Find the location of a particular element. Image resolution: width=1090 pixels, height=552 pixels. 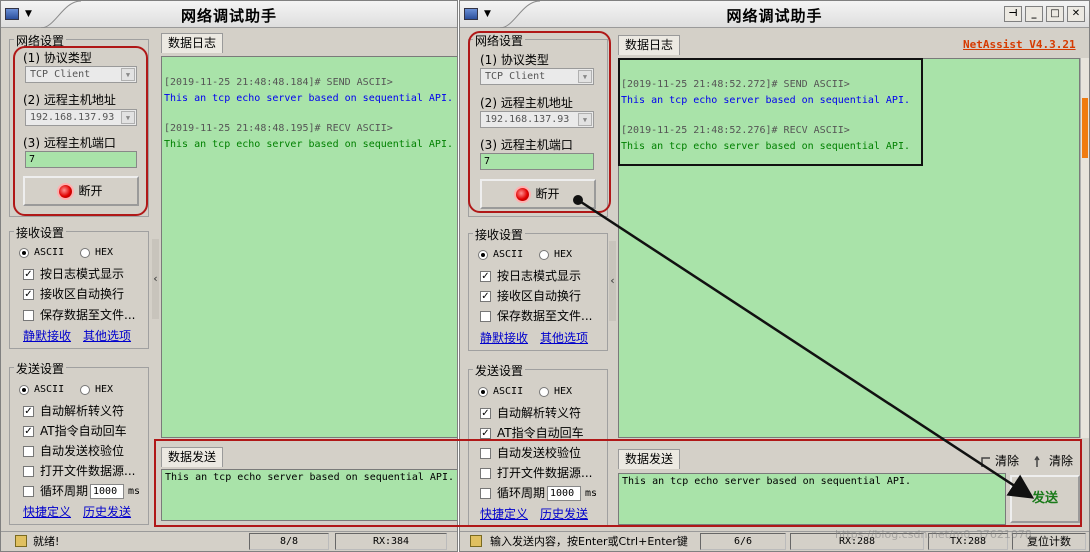

group-label: 接收设置 is located at coordinates (499, 234).